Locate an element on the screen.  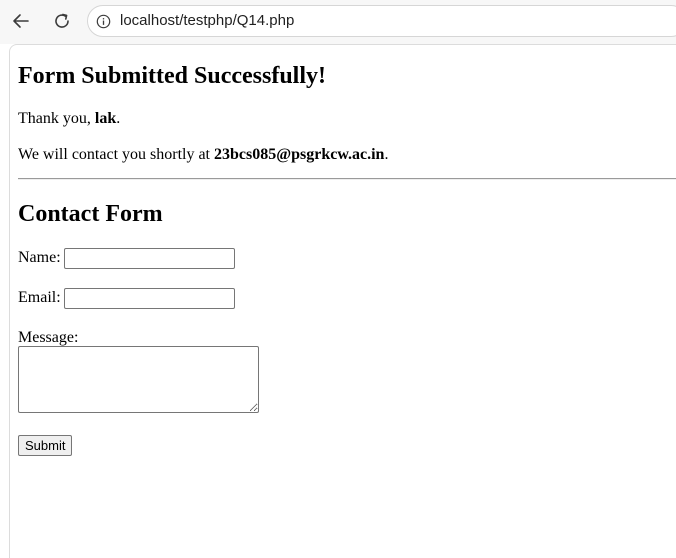
success-title: Form Submitted Successfully! is located at coordinates (172, 76).